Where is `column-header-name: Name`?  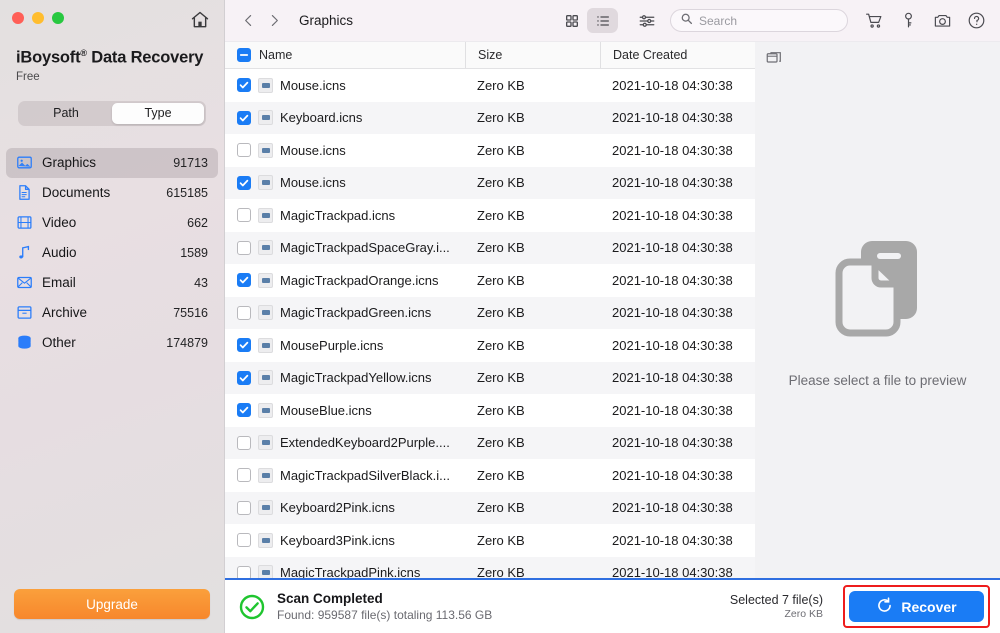 column-header-name: Name is located at coordinates (345, 55).